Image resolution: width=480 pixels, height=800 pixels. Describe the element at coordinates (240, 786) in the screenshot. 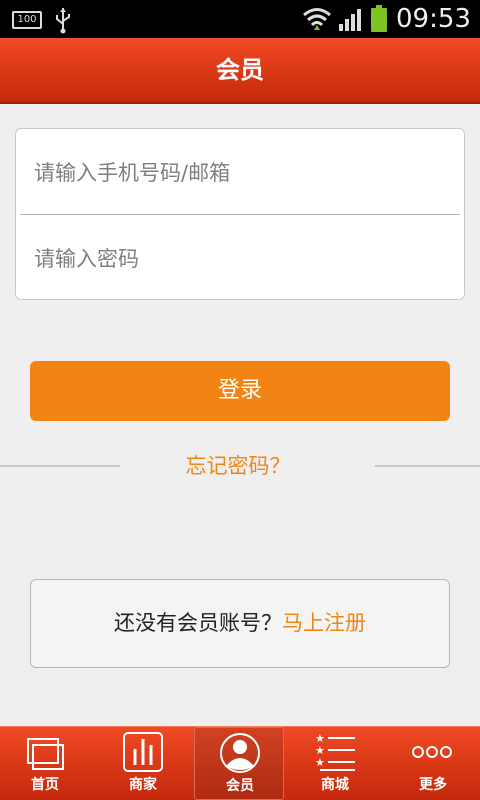

I see `nav-label-member: 会员` at that location.